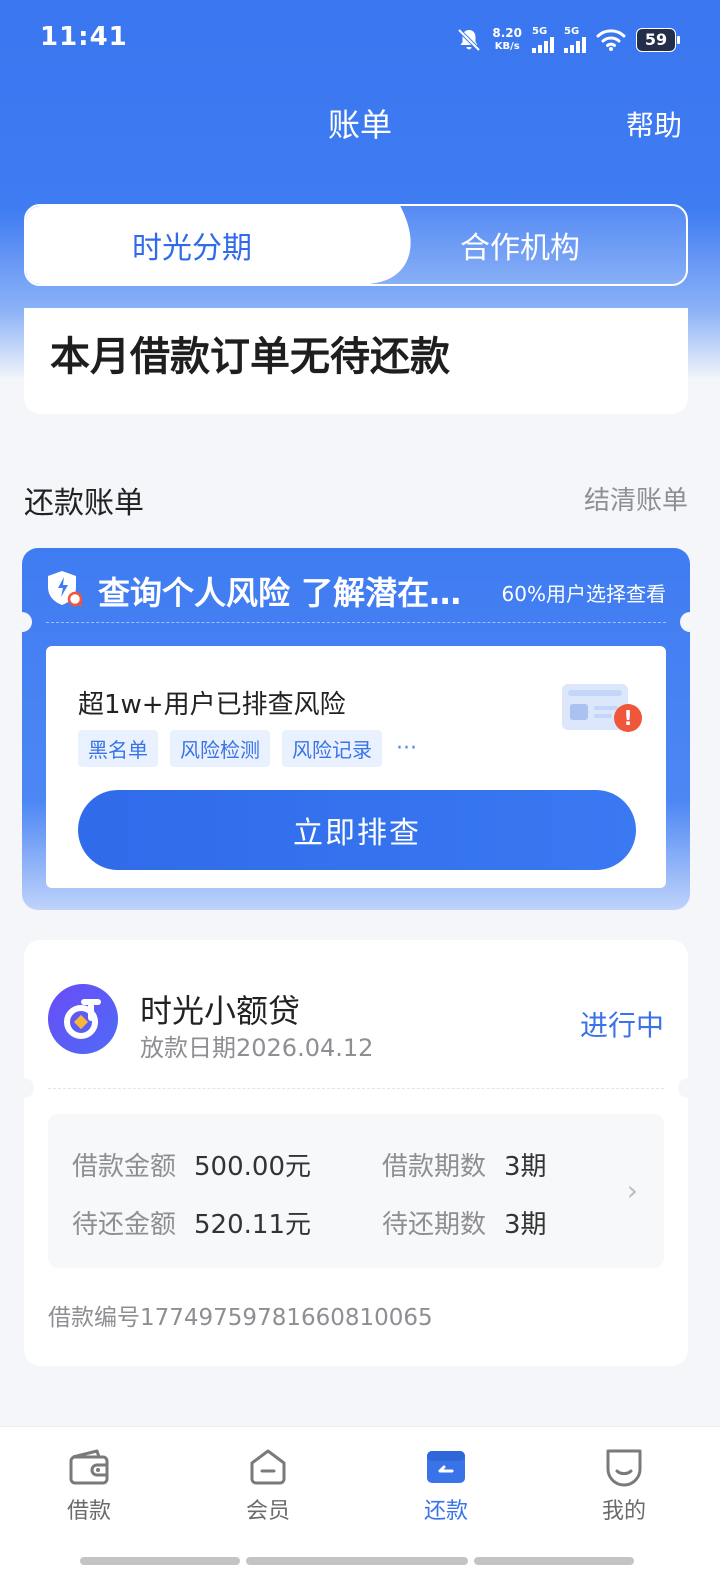 The height and width of the screenshot is (1585, 720). Describe the element at coordinates (621, 1025) in the screenshot. I see `loan-status-badge: 进行中` at that location.